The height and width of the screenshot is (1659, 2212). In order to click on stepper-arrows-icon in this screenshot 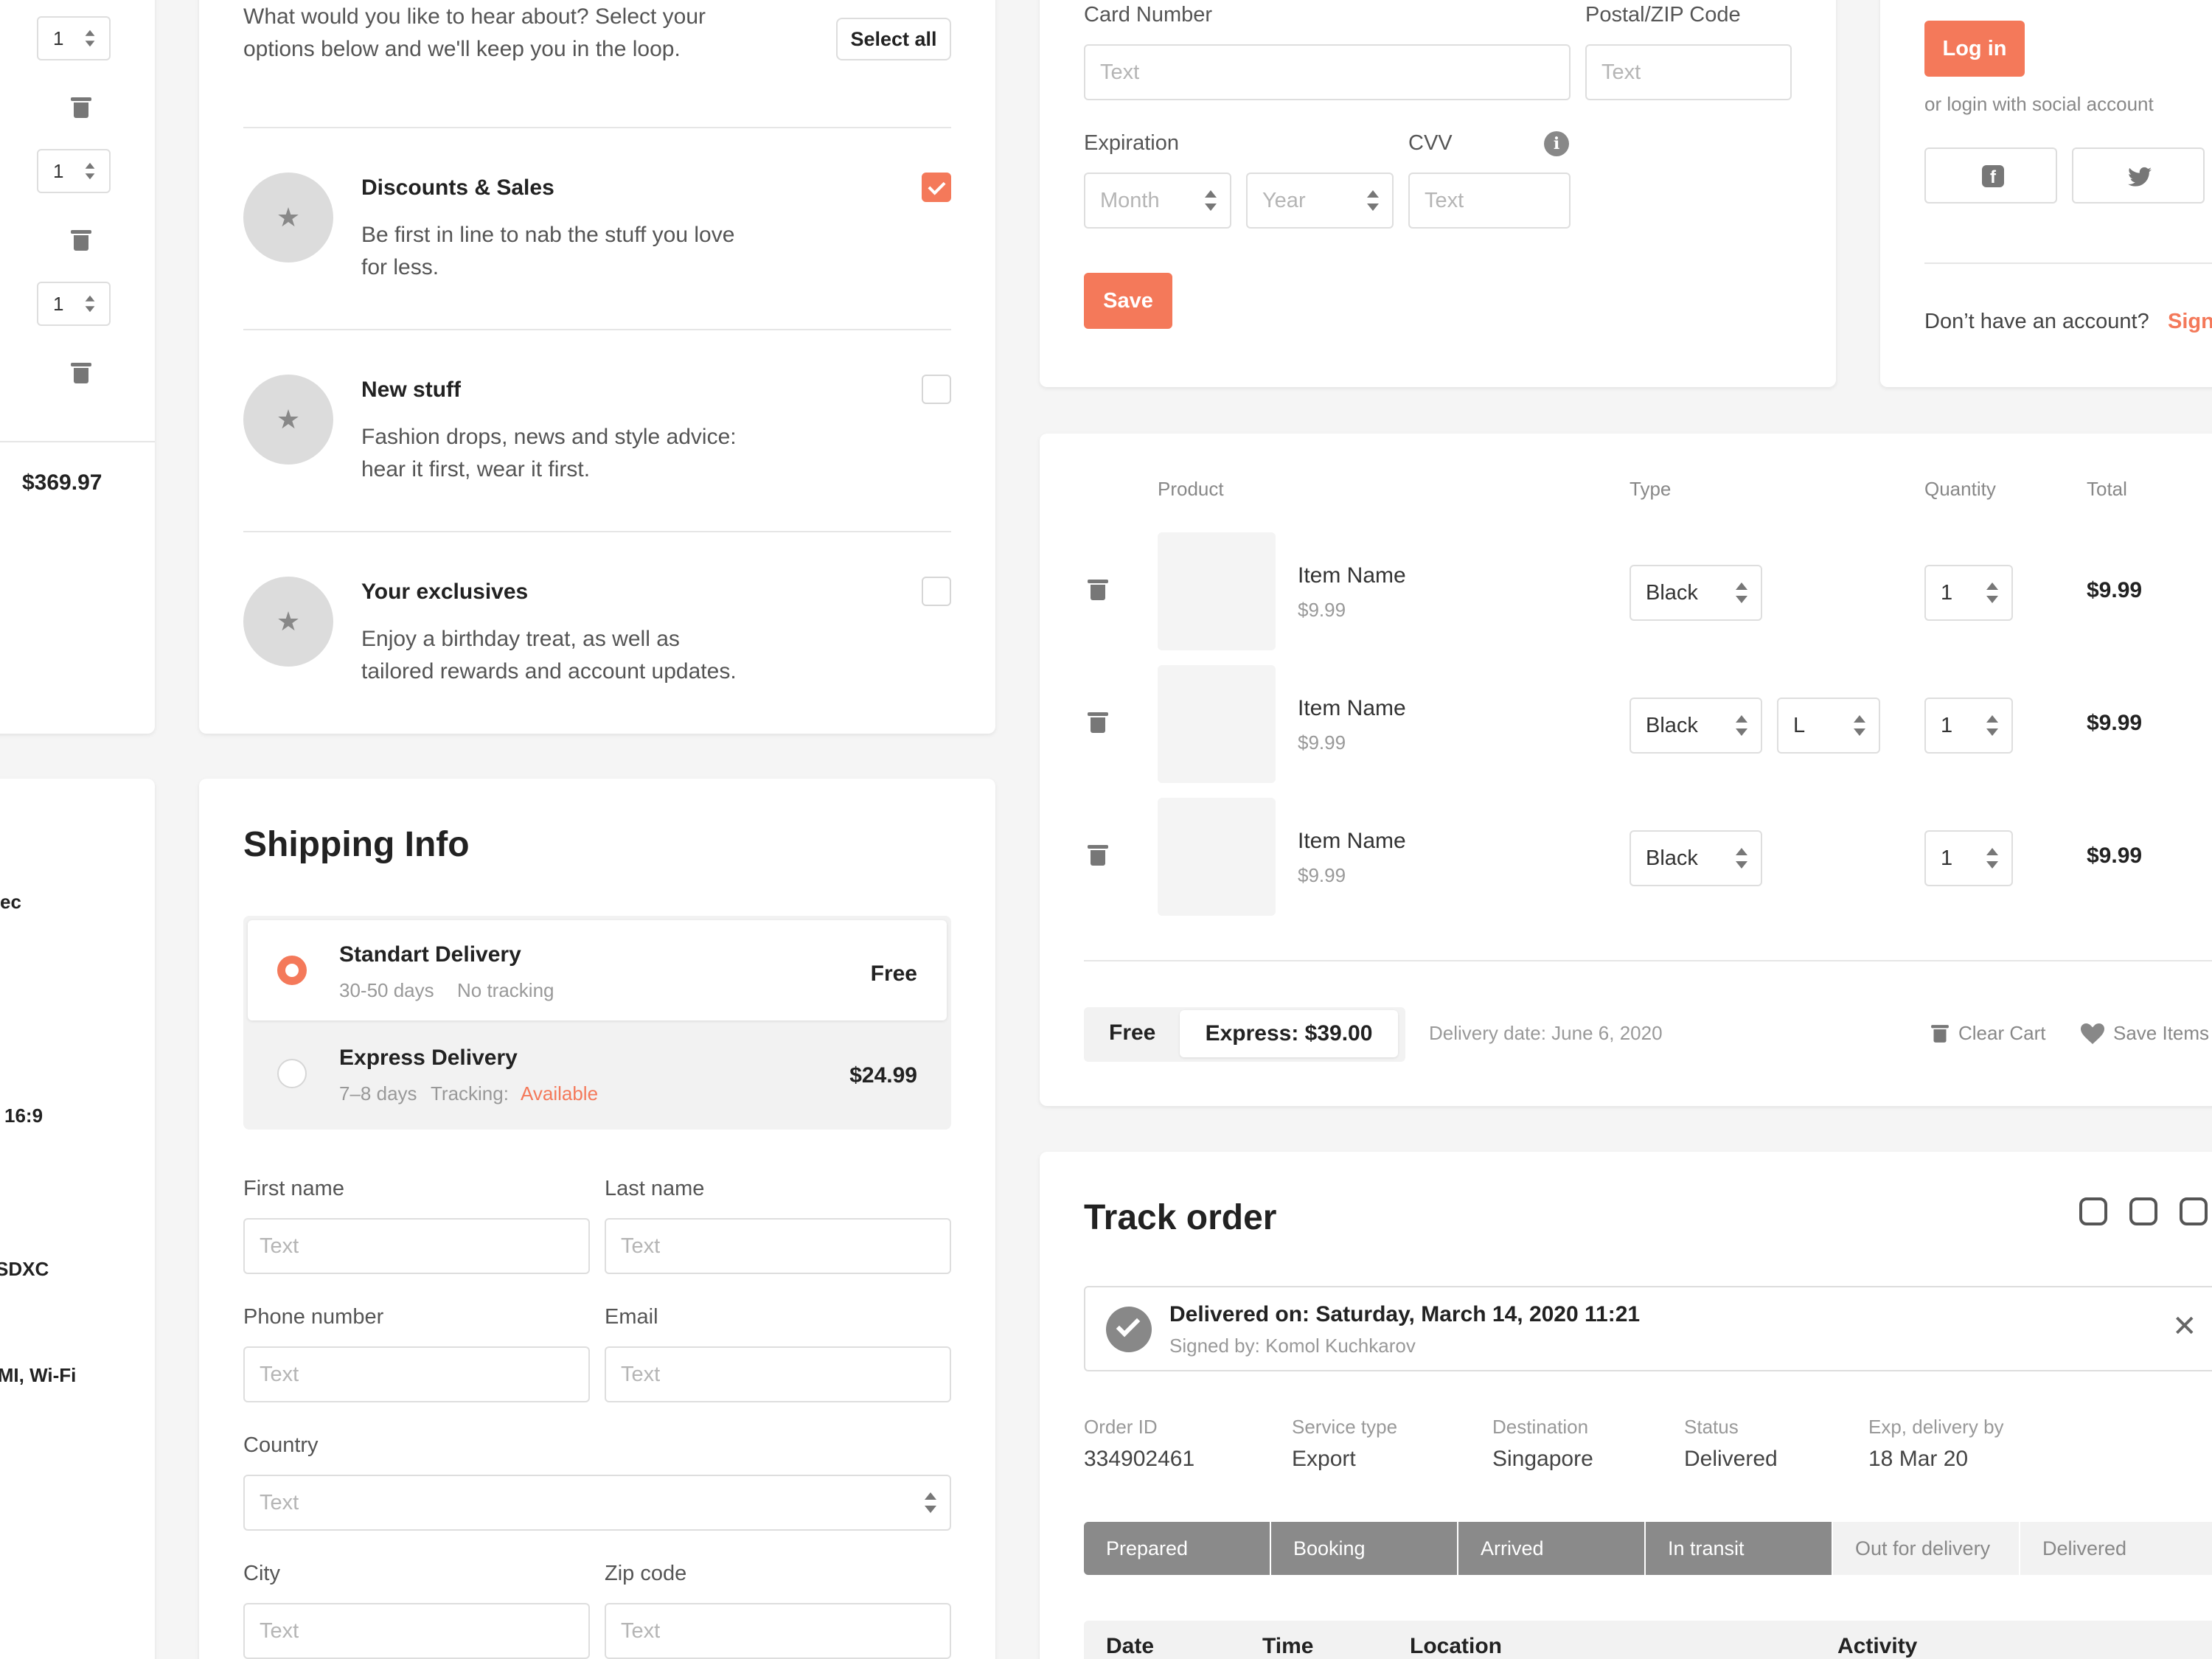, I will do `click(1992, 725)`.